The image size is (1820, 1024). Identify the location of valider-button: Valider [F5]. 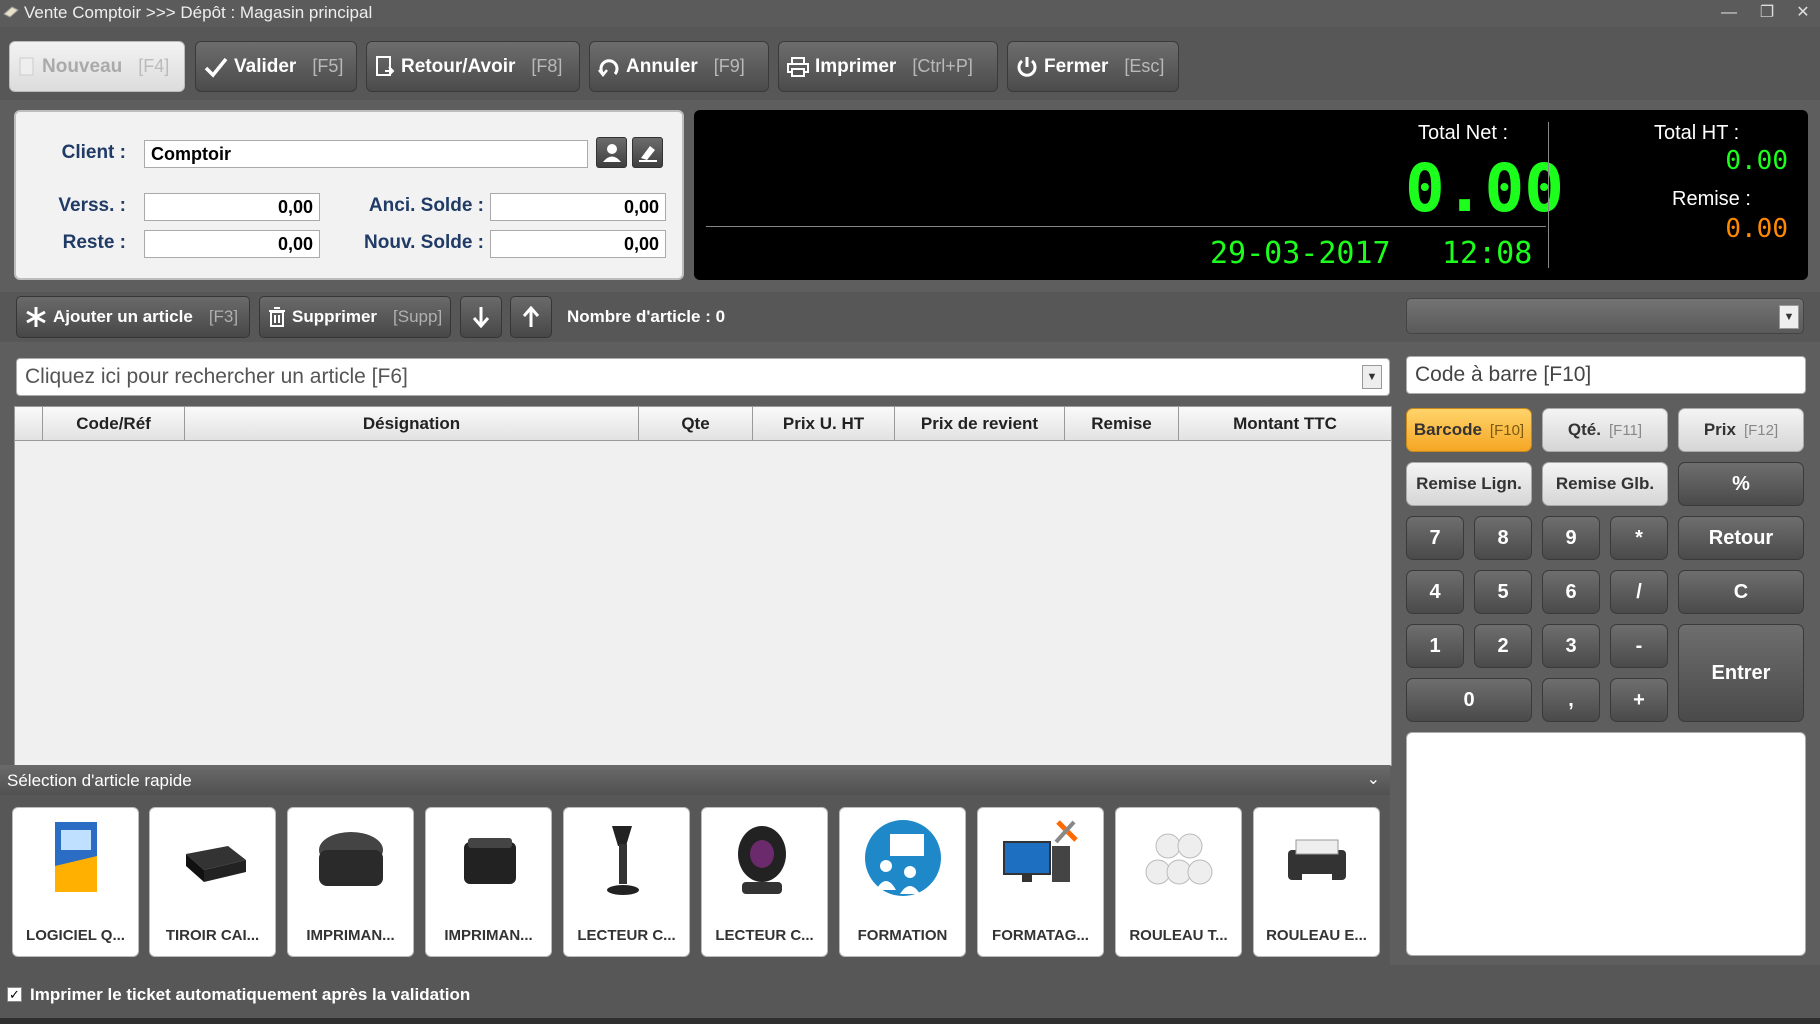
(276, 66).